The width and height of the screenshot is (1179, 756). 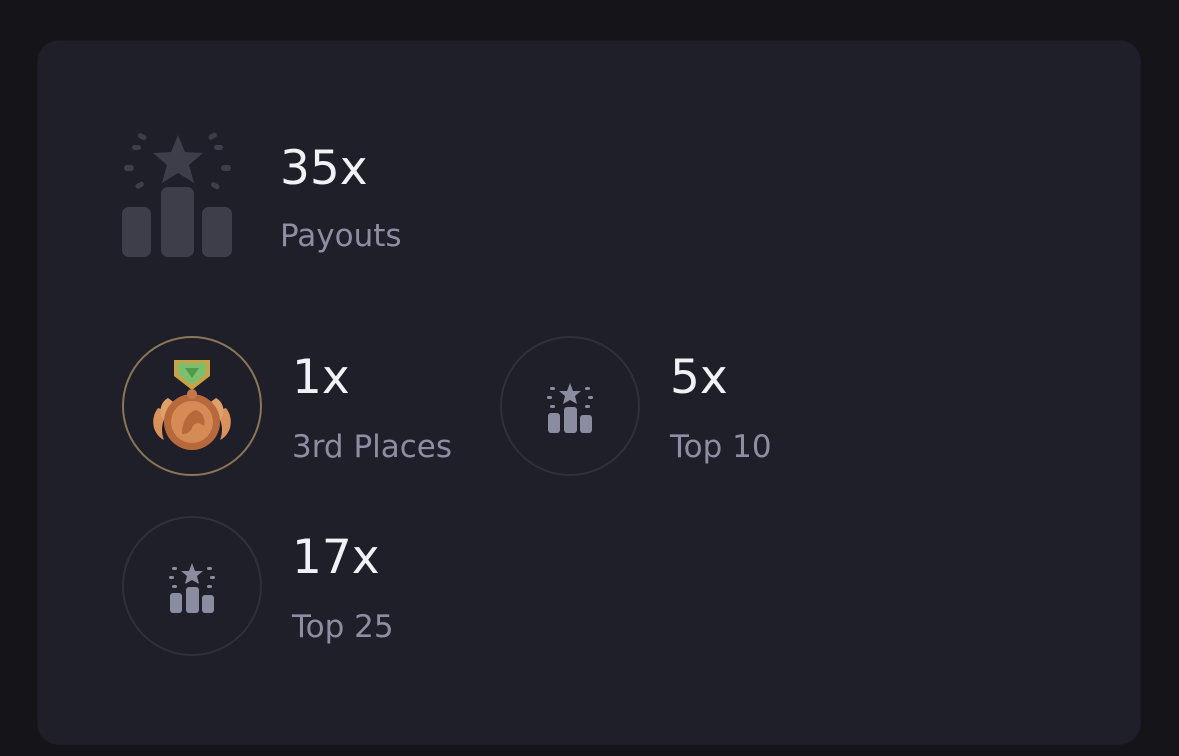 I want to click on top-10-badge, so click(x=570, y=406).